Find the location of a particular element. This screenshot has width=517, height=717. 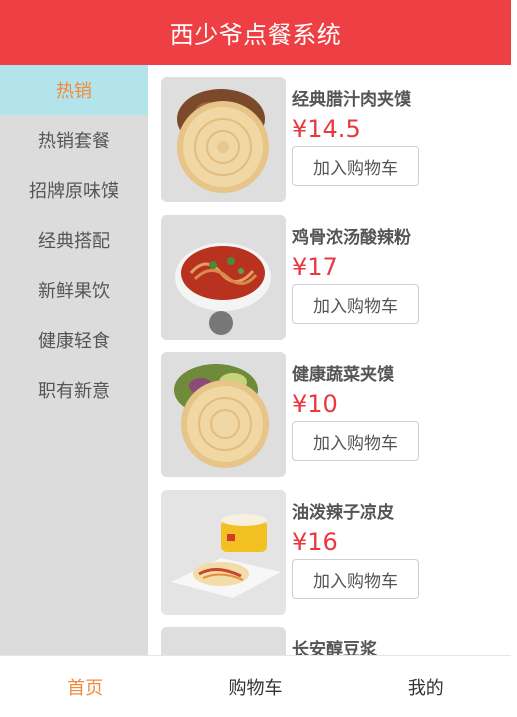

tab-profile: 我的 is located at coordinates (426, 686).